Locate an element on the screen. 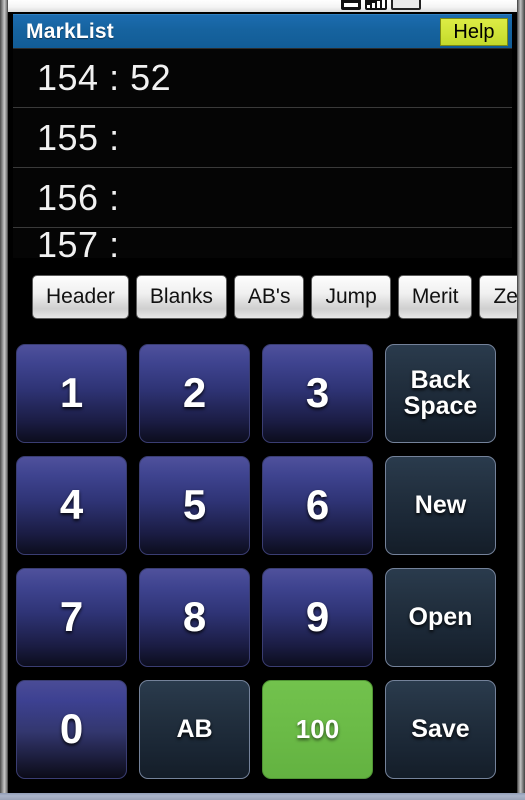  list-item: 156 : is located at coordinates (262, 198).